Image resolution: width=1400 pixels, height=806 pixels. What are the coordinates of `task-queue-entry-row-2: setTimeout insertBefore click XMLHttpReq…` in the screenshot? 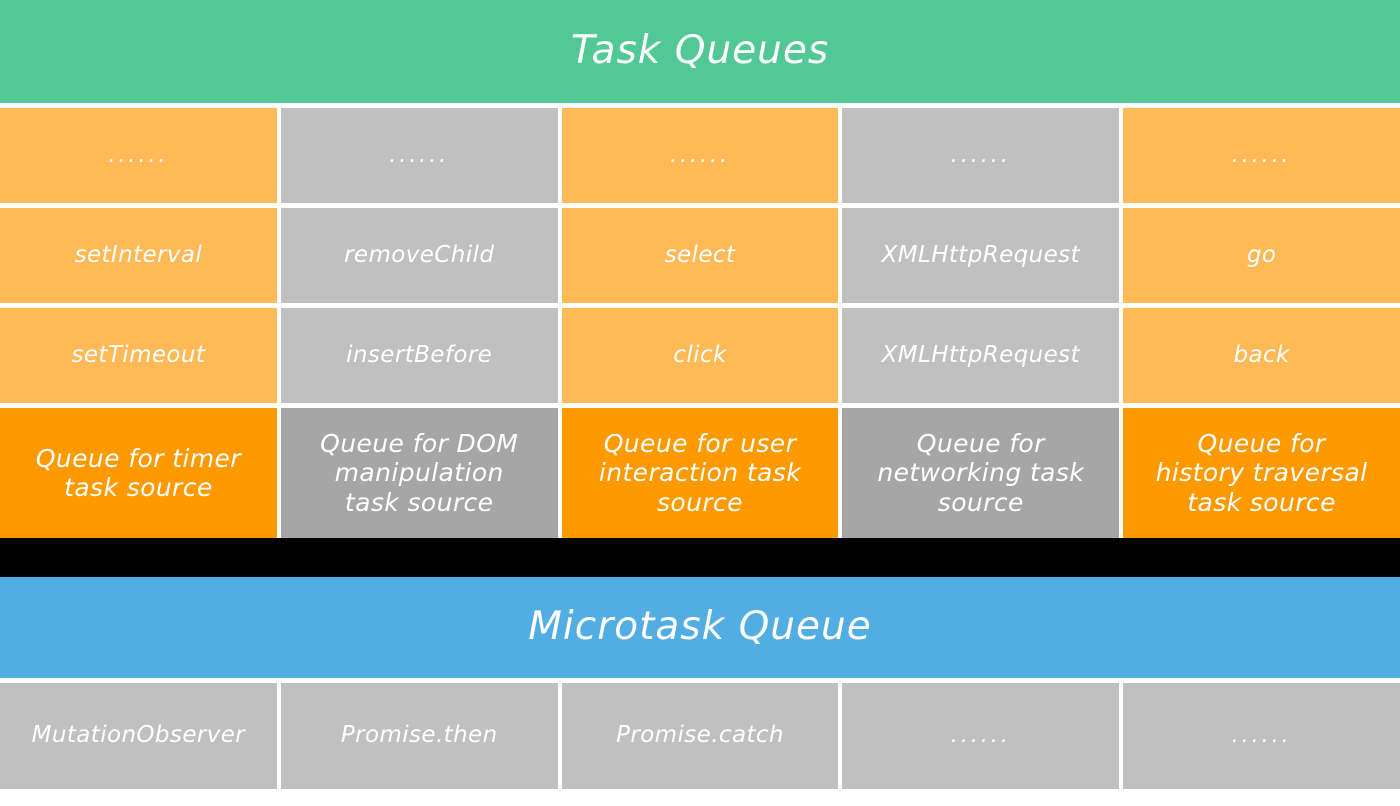 It's located at (700, 353).